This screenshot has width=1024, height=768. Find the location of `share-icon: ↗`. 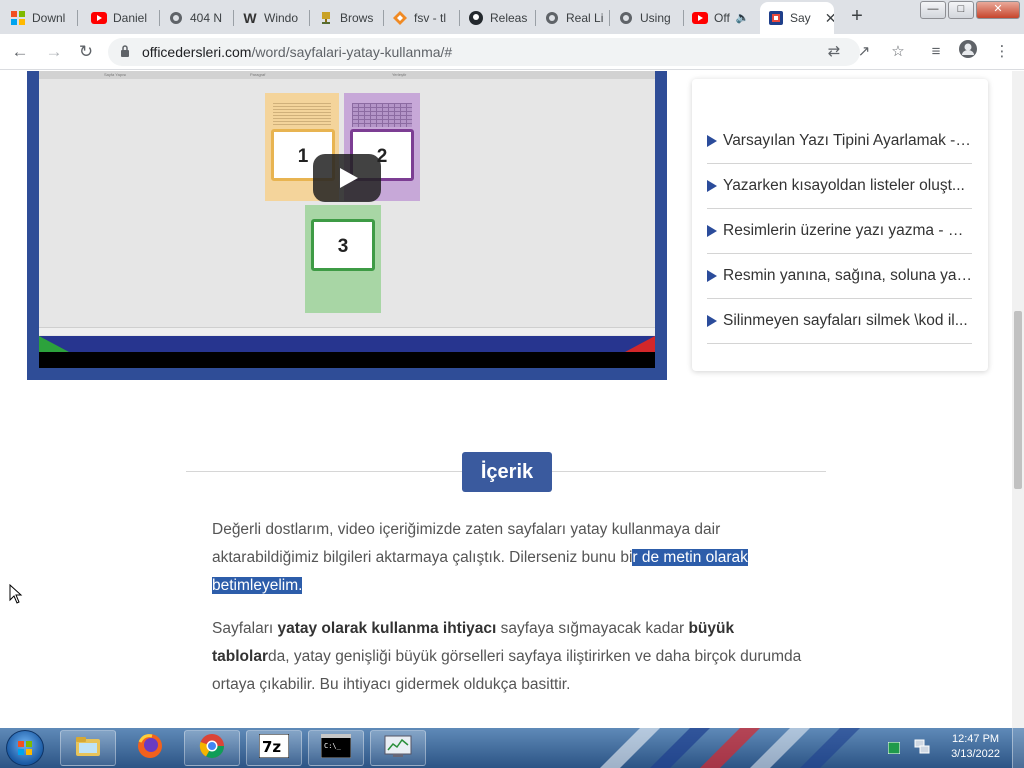

share-icon: ↗ is located at coordinates (864, 52).